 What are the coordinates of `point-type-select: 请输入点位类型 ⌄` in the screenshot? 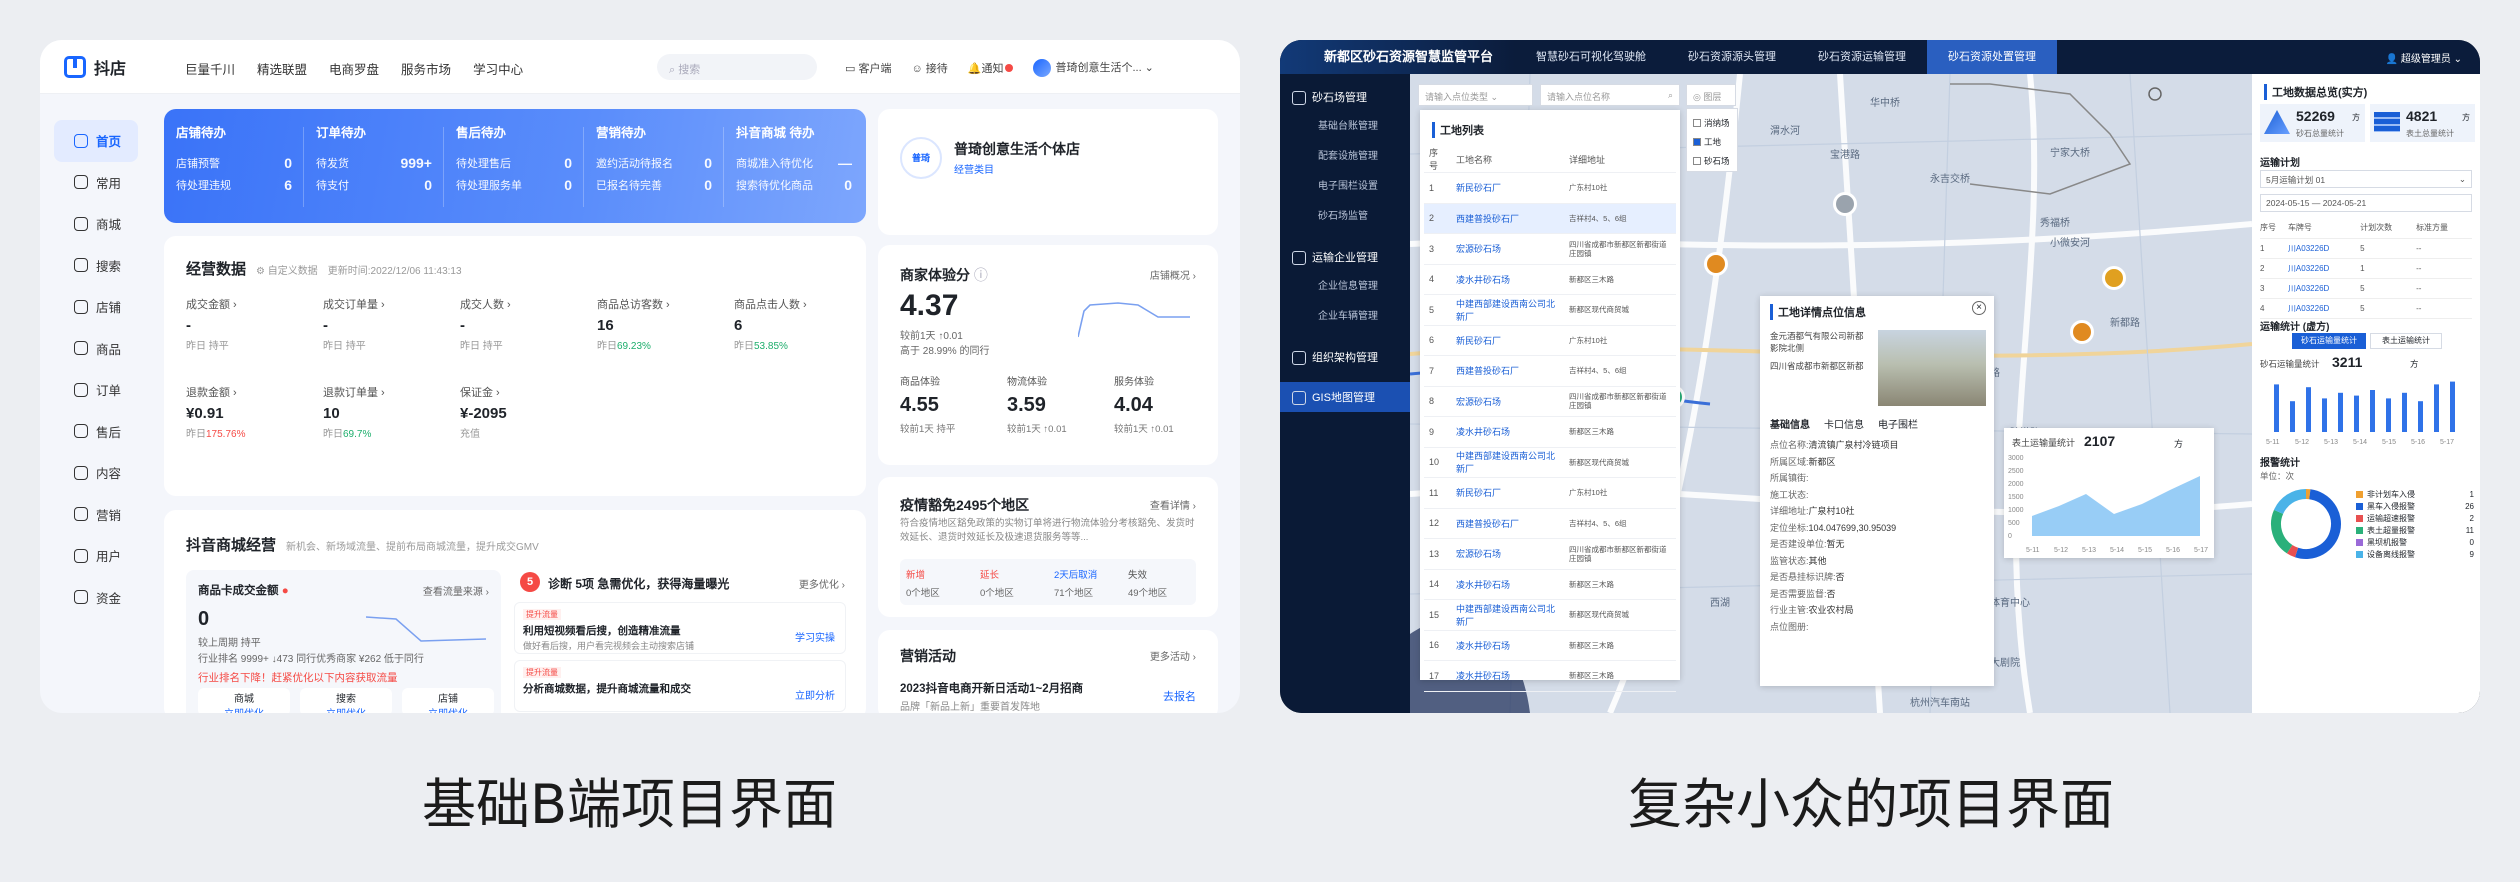 It's located at (1475, 95).